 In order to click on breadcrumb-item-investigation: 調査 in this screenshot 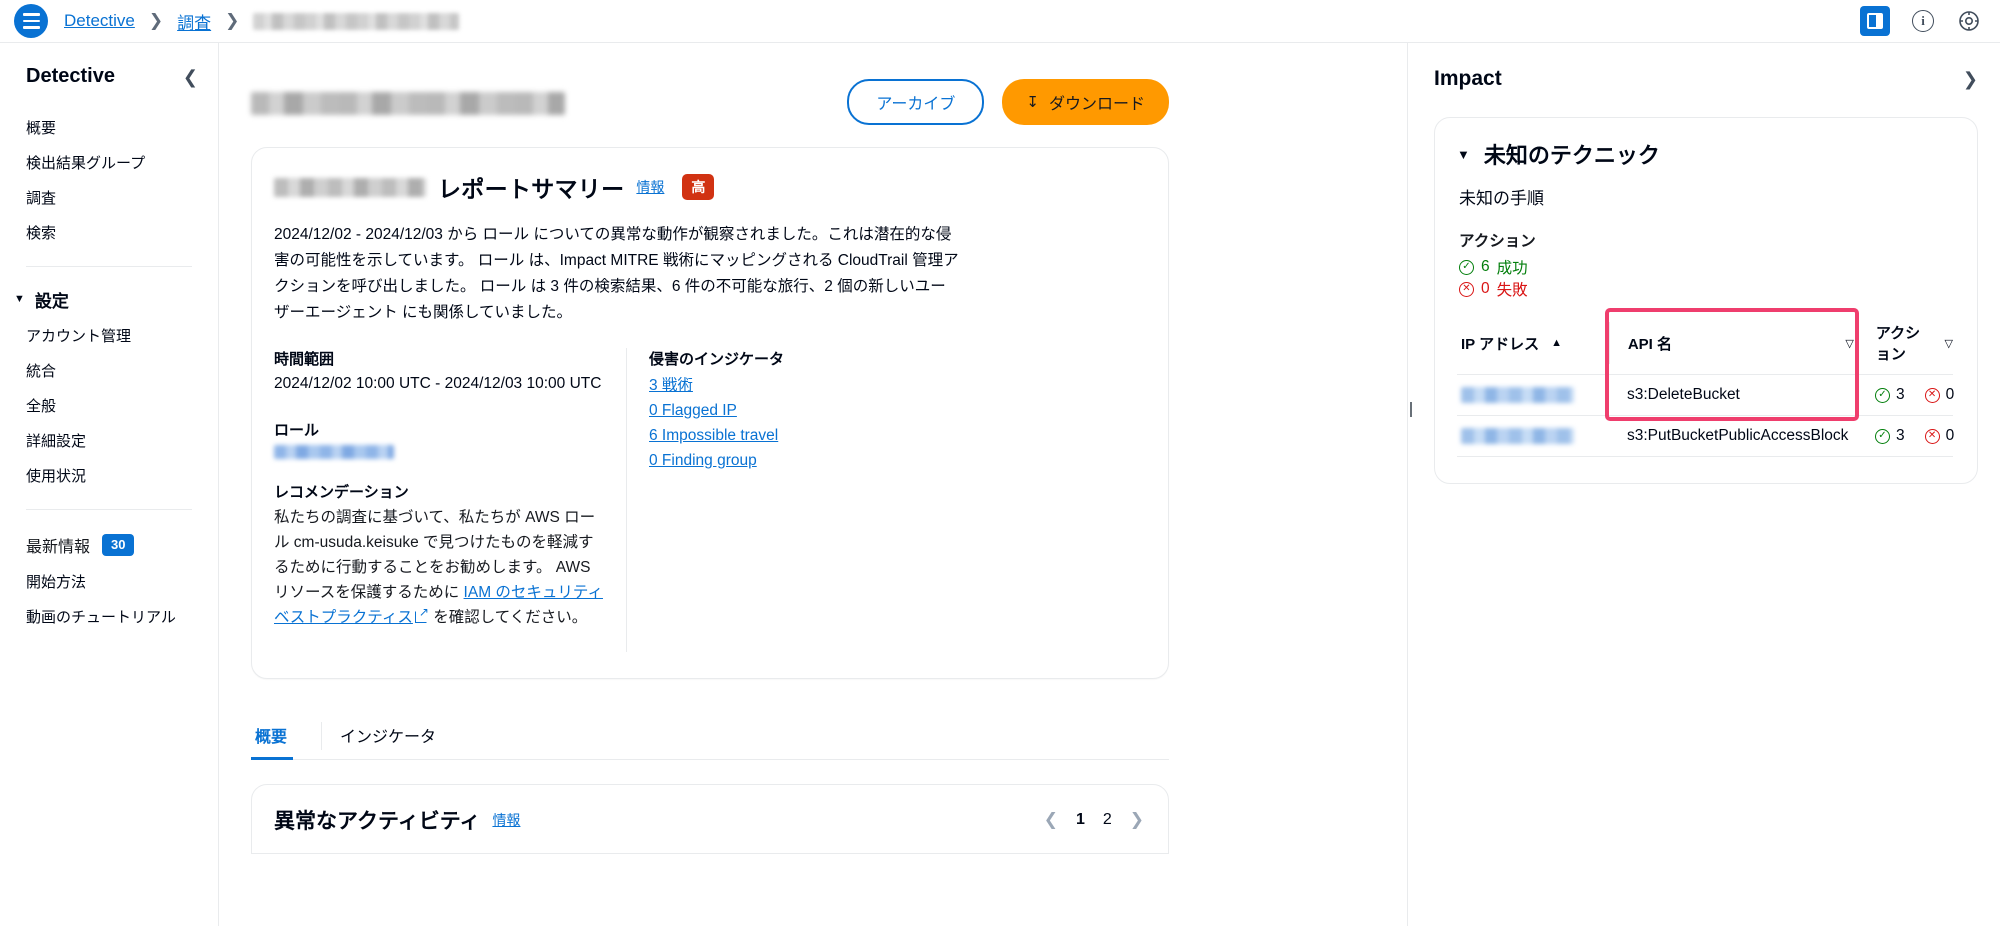, I will do `click(194, 21)`.